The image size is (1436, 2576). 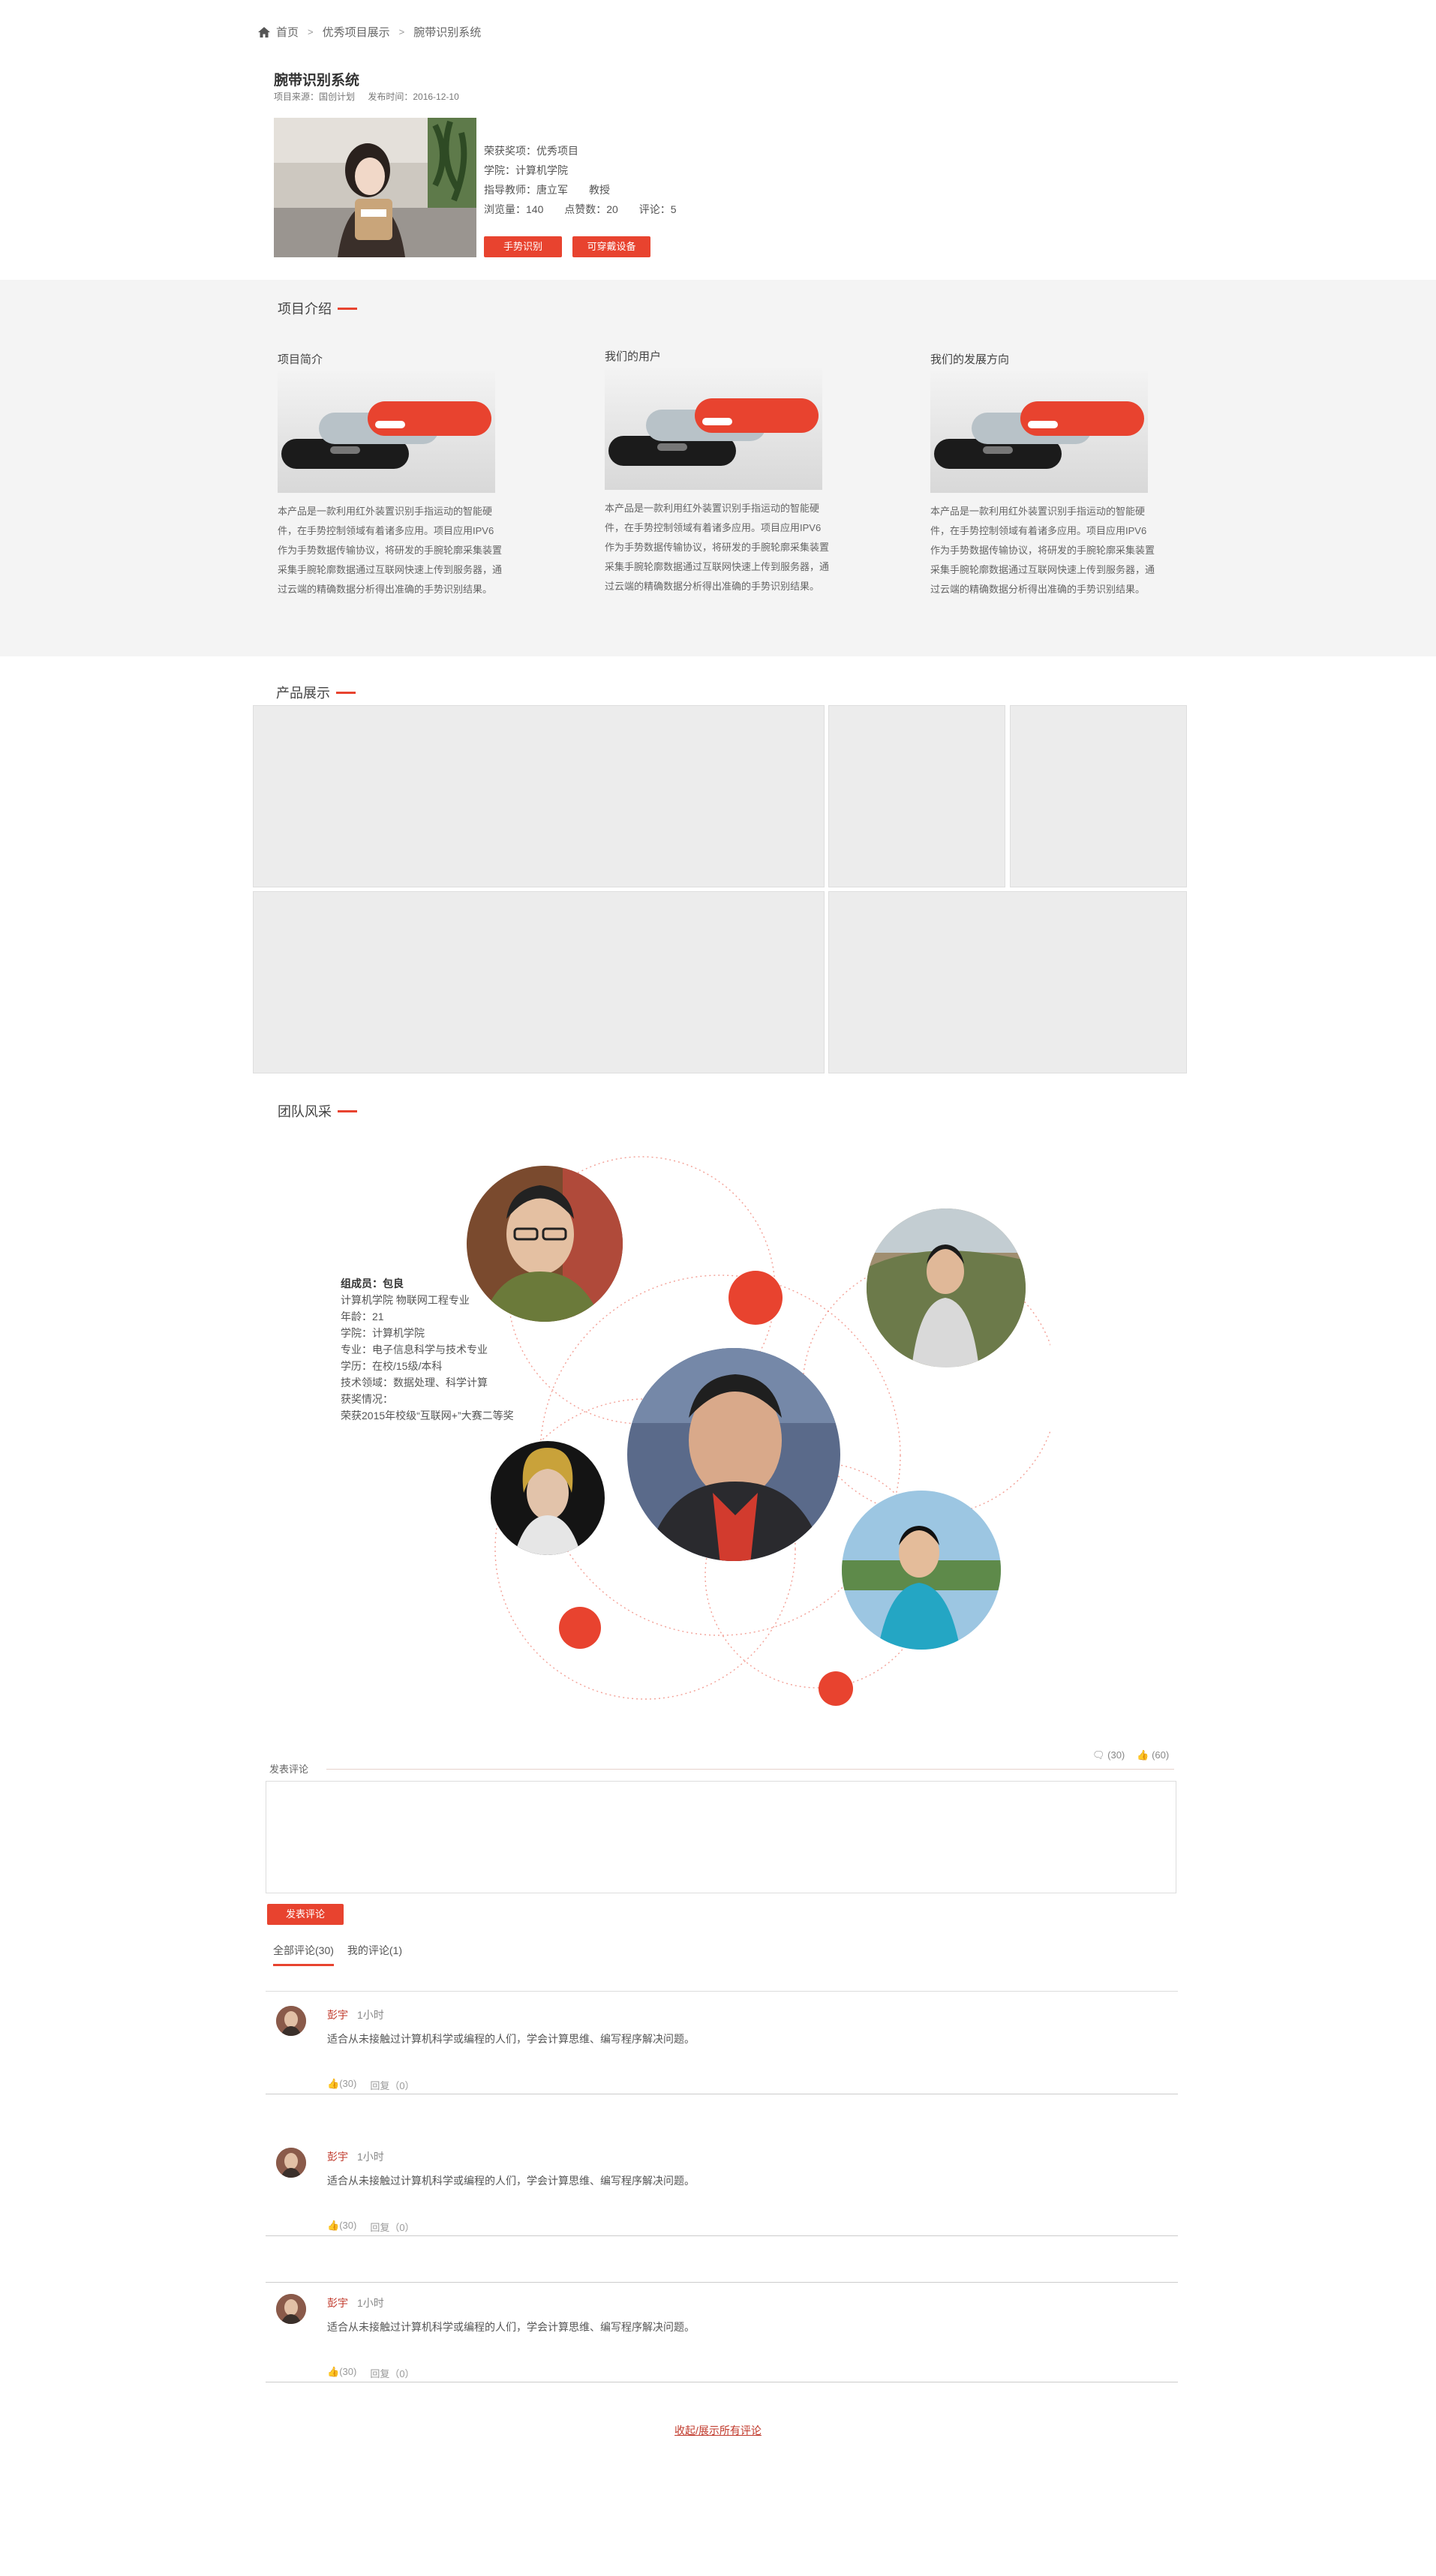 I want to click on member-detail: 学院：计算机学院, so click(x=383, y=1333).